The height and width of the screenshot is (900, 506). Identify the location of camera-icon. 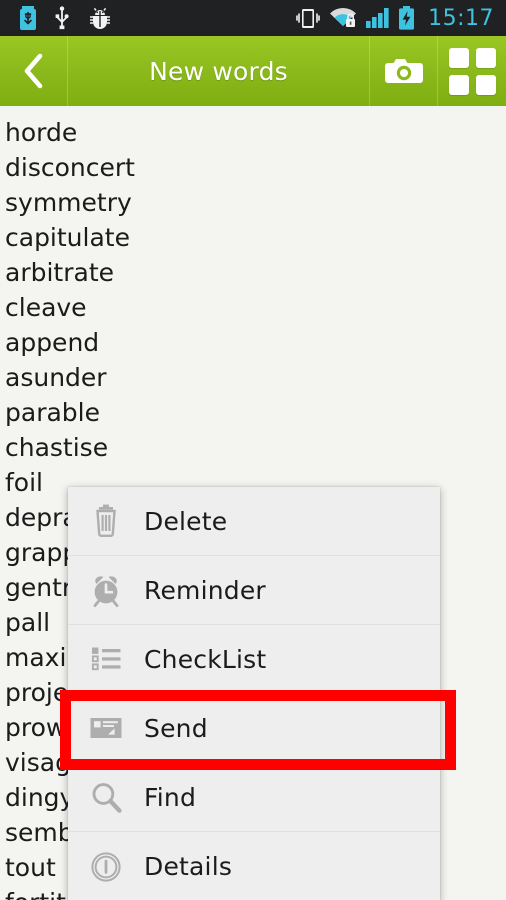
(404, 71).